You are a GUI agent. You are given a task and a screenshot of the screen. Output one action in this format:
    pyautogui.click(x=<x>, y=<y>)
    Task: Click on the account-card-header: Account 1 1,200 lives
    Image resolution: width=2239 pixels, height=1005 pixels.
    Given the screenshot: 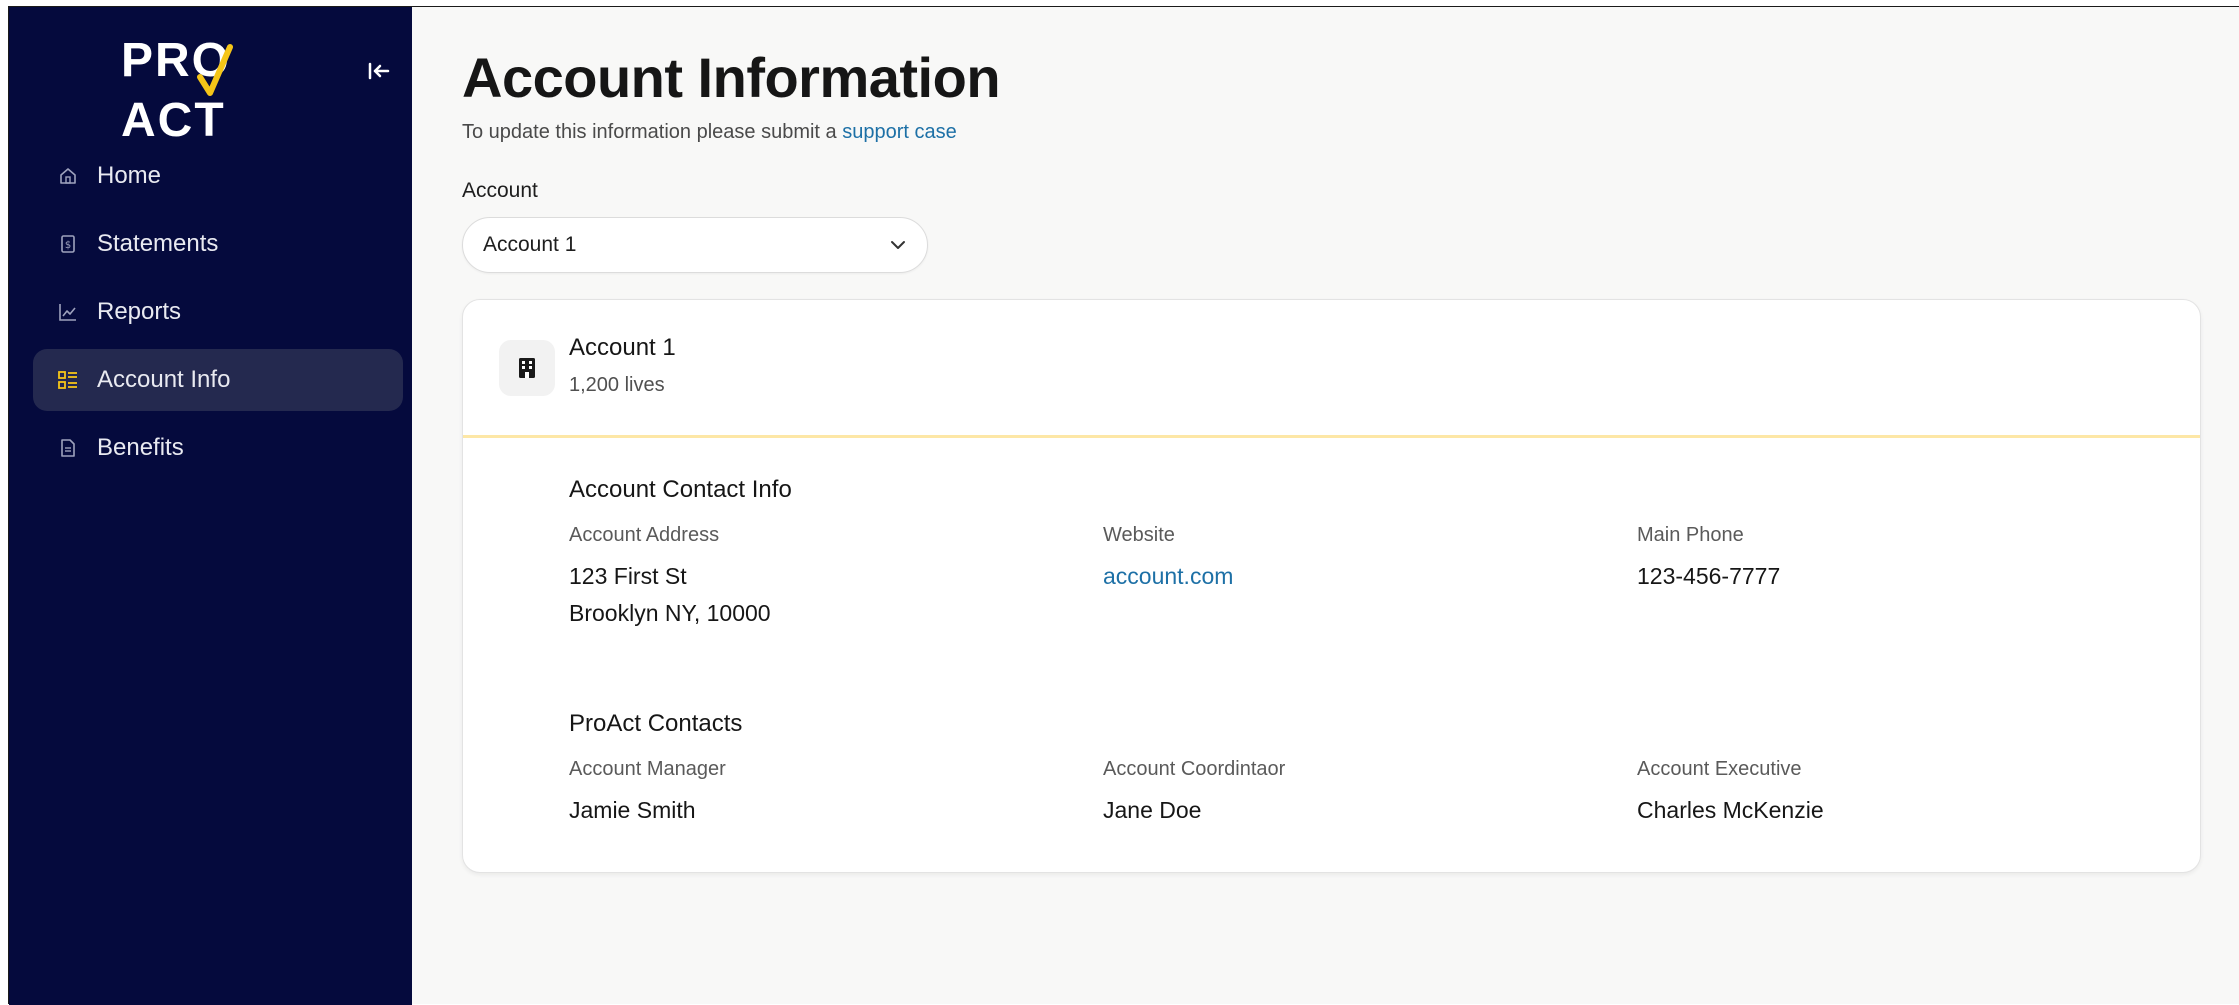 What is the action you would take?
    pyautogui.click(x=1331, y=369)
    